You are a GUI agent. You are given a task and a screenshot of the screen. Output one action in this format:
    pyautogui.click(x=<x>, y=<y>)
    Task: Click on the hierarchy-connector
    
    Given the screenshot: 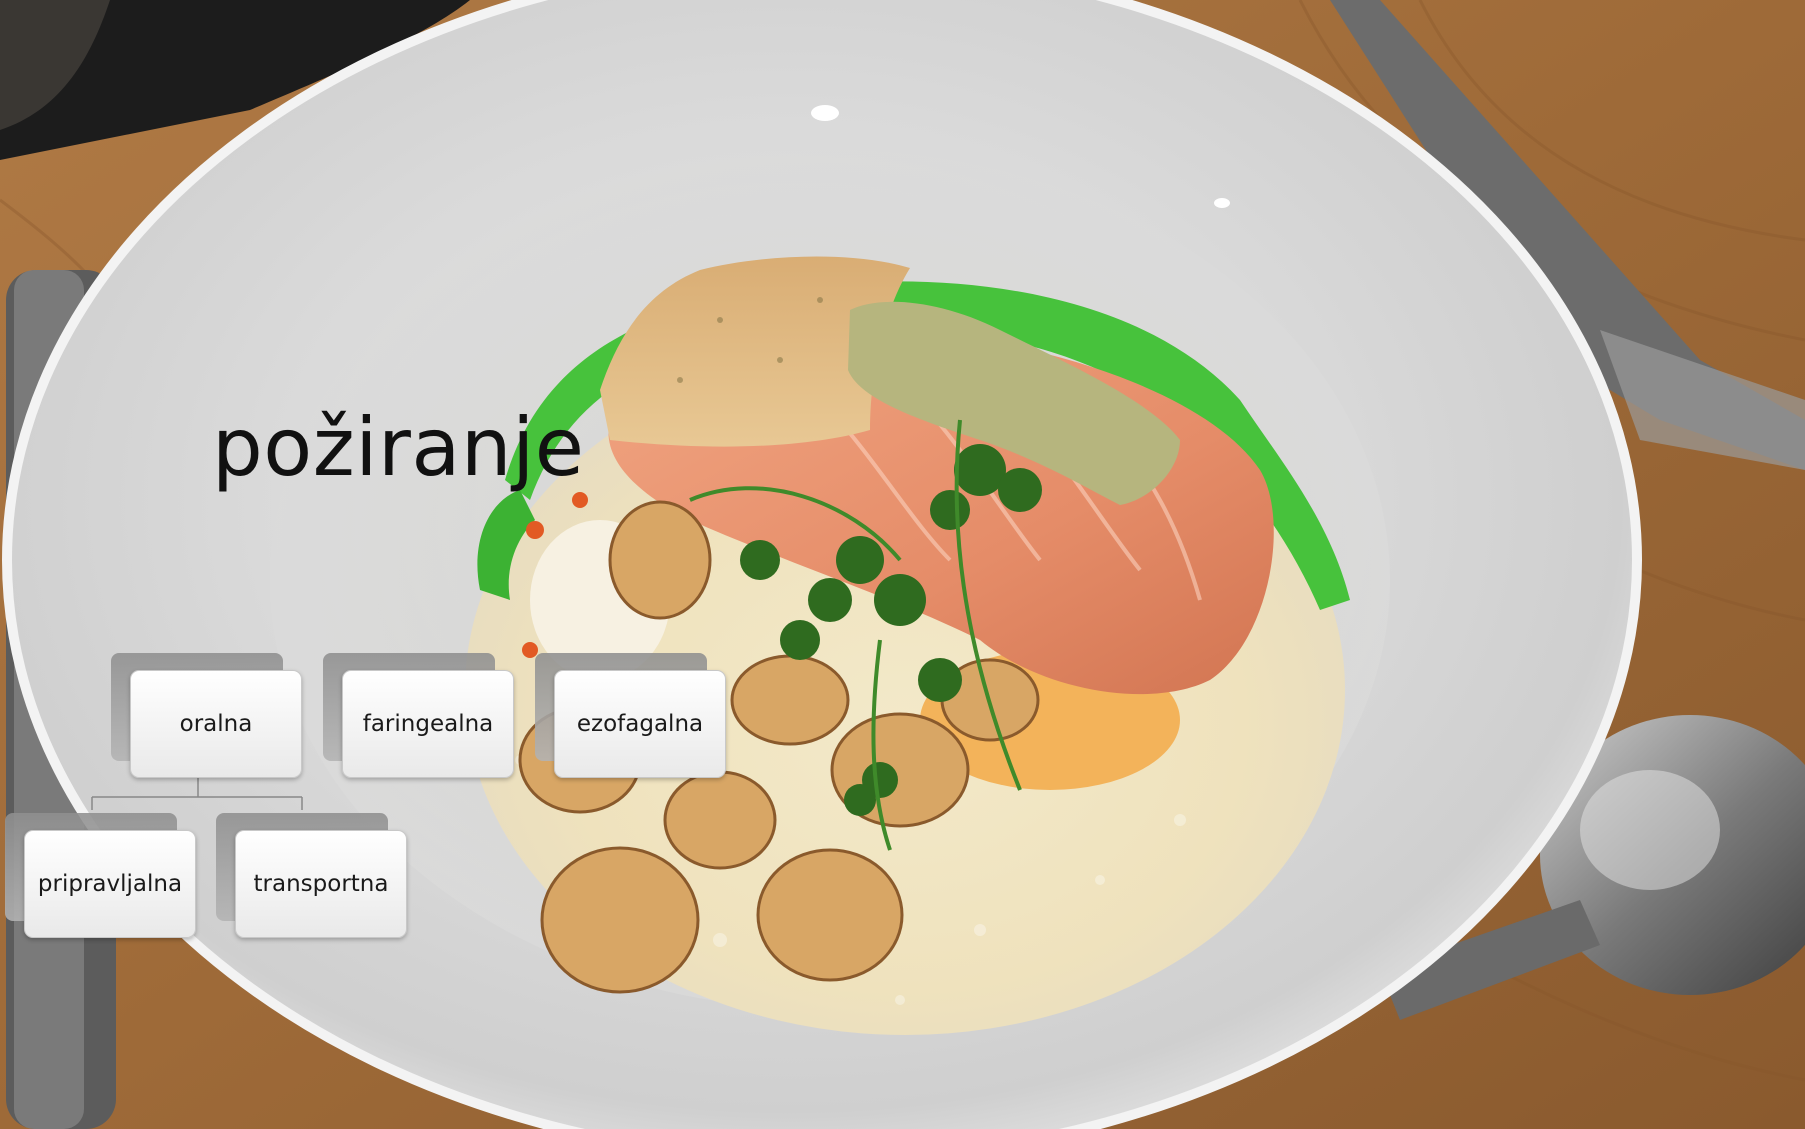 What is the action you would take?
    pyautogui.click(x=197, y=794)
    